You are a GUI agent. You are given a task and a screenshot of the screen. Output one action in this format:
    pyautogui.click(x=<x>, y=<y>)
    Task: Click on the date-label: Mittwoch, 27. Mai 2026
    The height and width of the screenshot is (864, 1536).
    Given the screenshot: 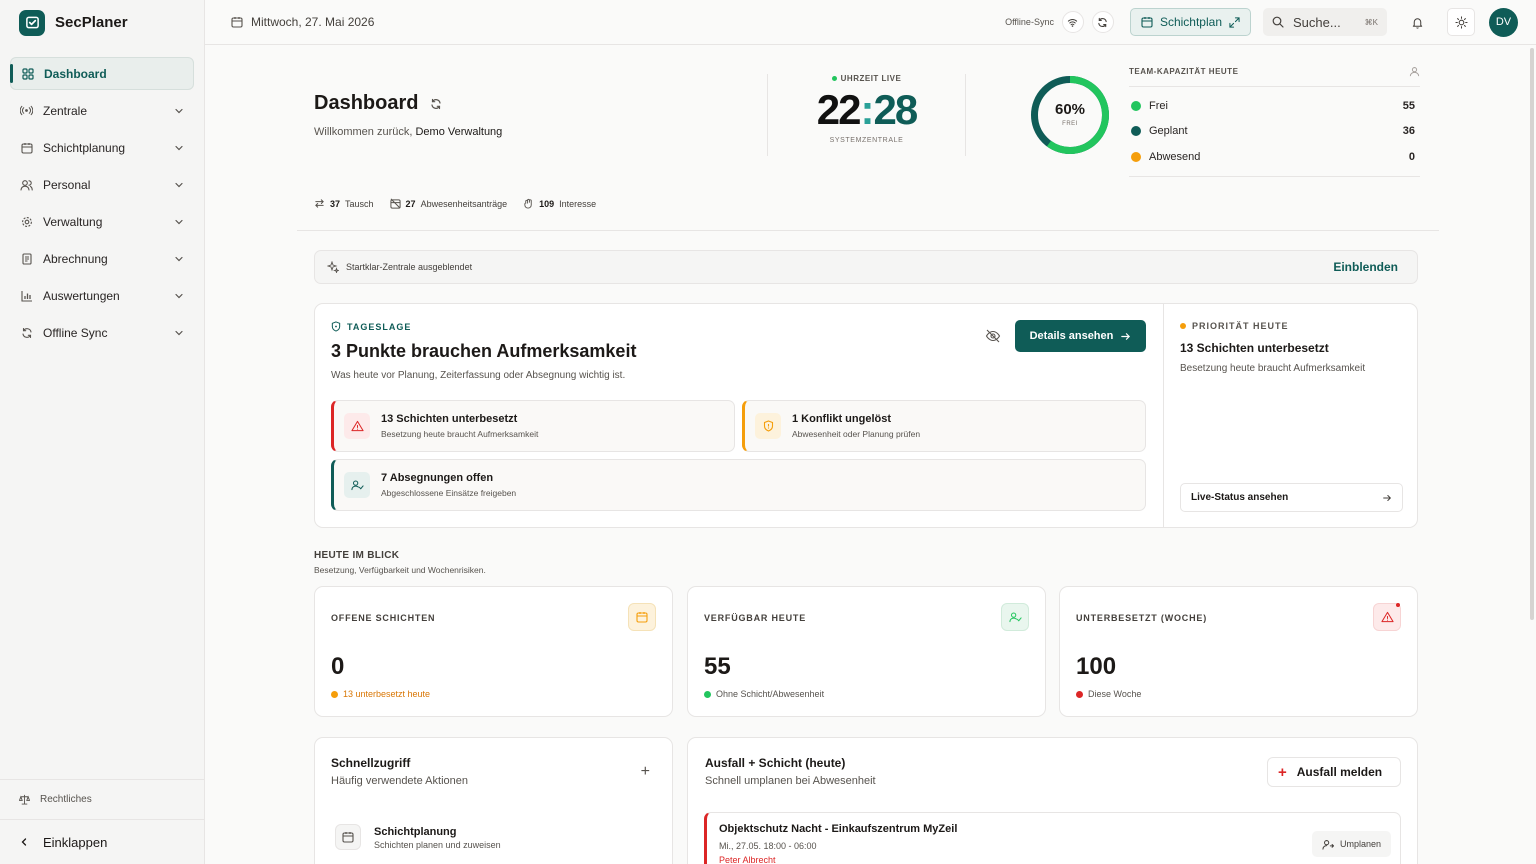 What is the action you would take?
    pyautogui.click(x=313, y=22)
    